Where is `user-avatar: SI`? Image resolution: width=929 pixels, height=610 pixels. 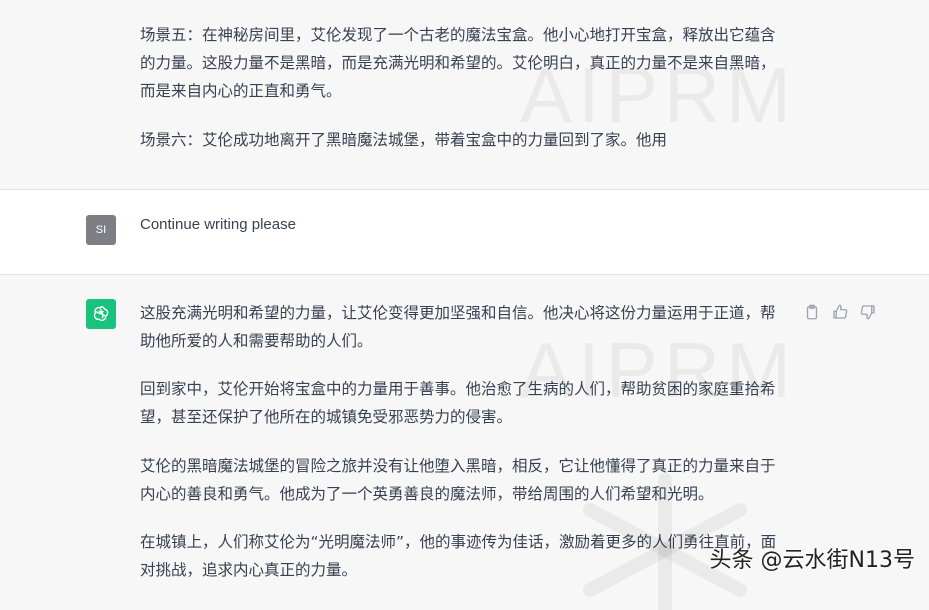 user-avatar: SI is located at coordinates (101, 230).